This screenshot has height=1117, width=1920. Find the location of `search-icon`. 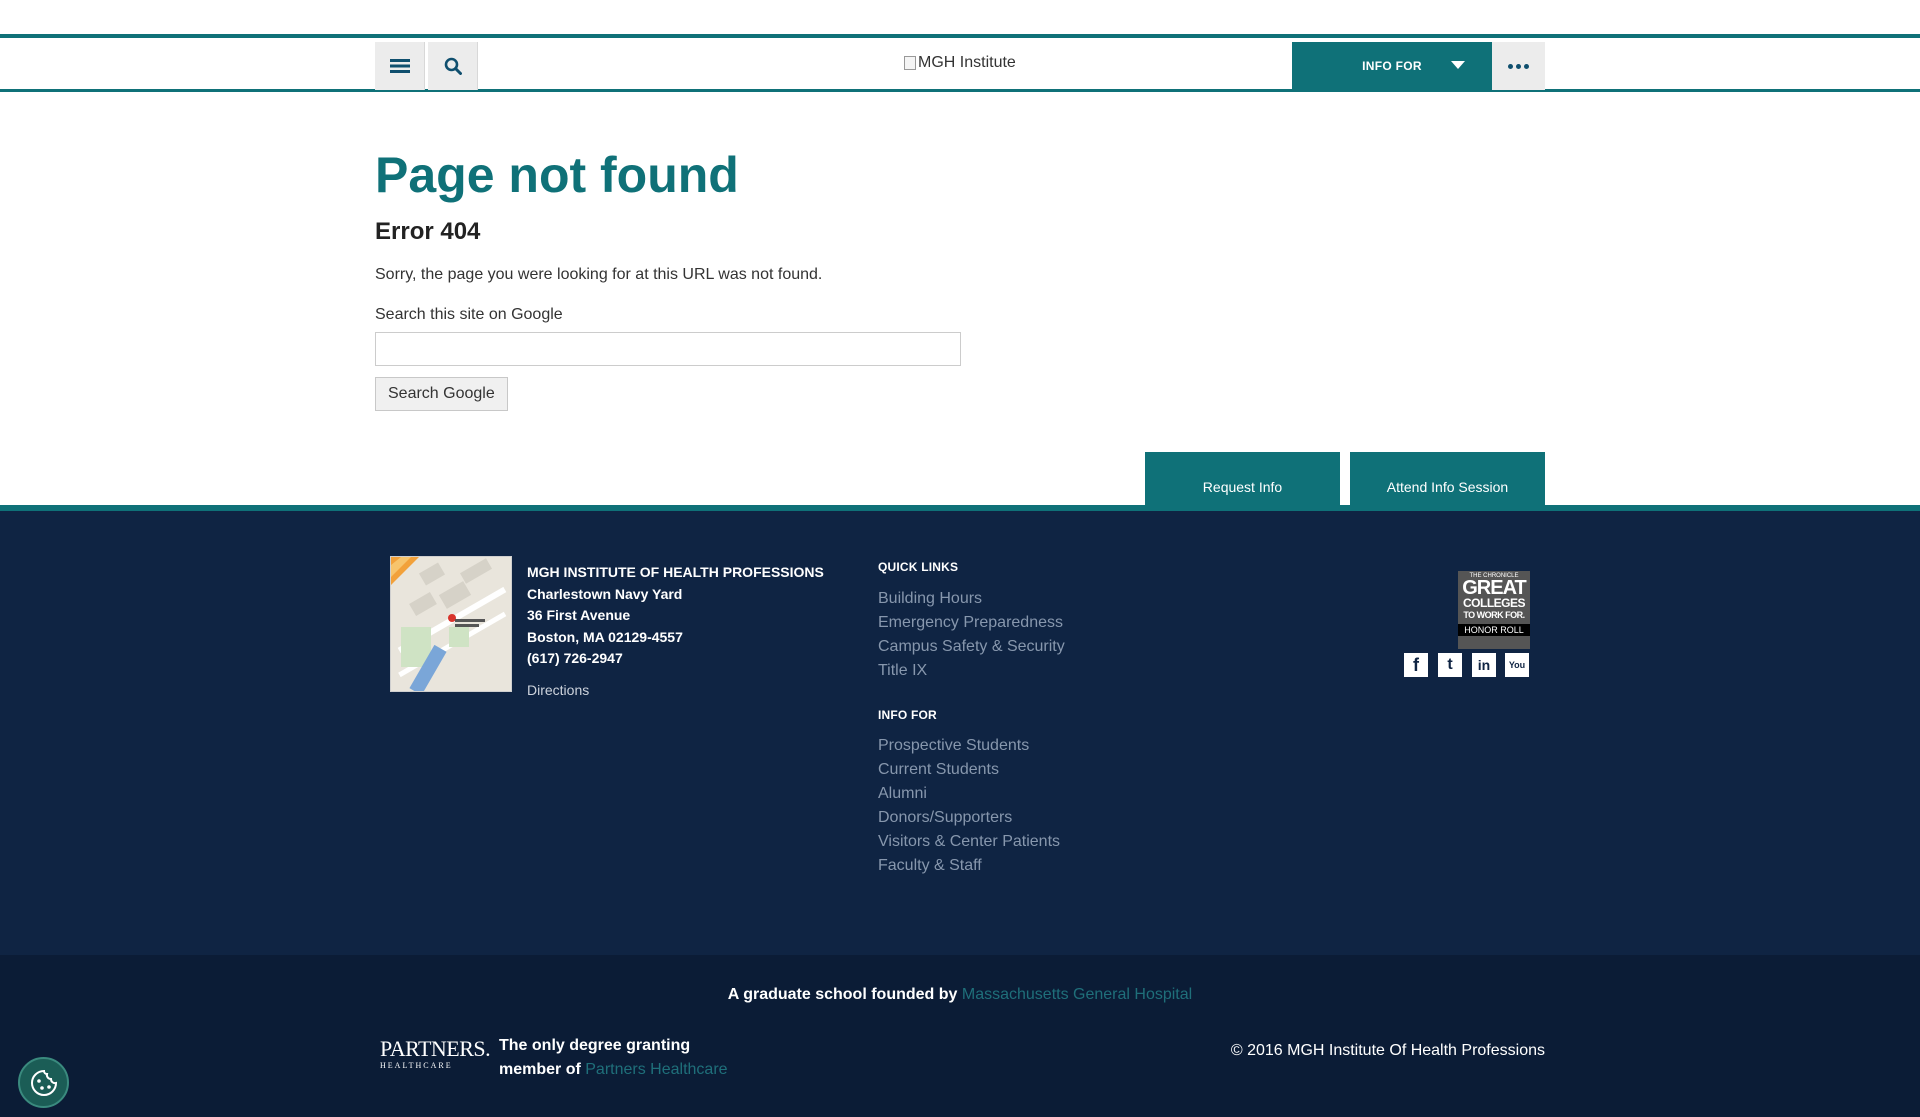

search-icon is located at coordinates (453, 66).